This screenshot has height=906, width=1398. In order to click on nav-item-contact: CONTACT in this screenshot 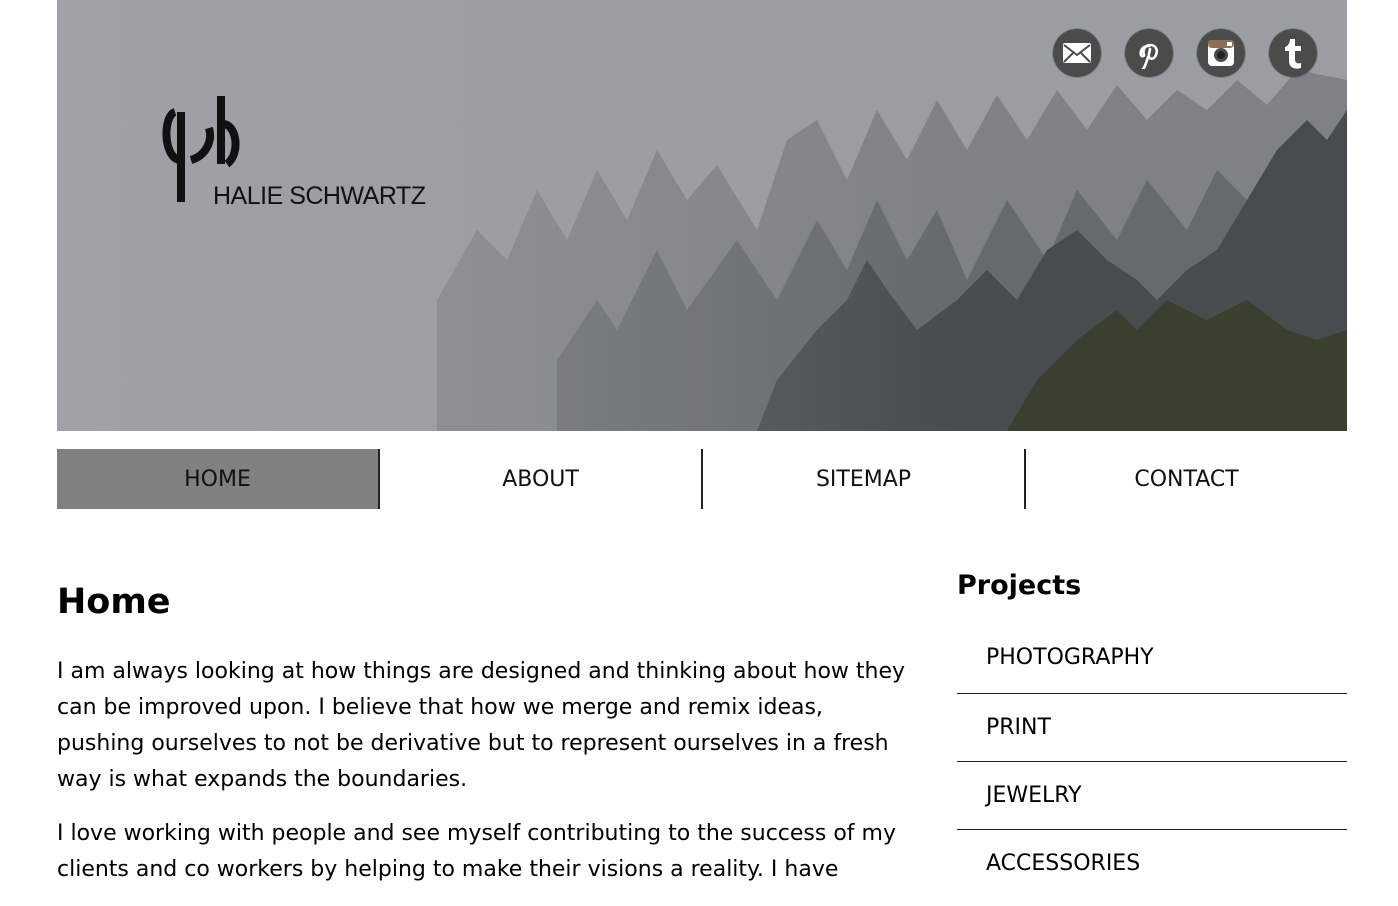, I will do `click(1186, 479)`.